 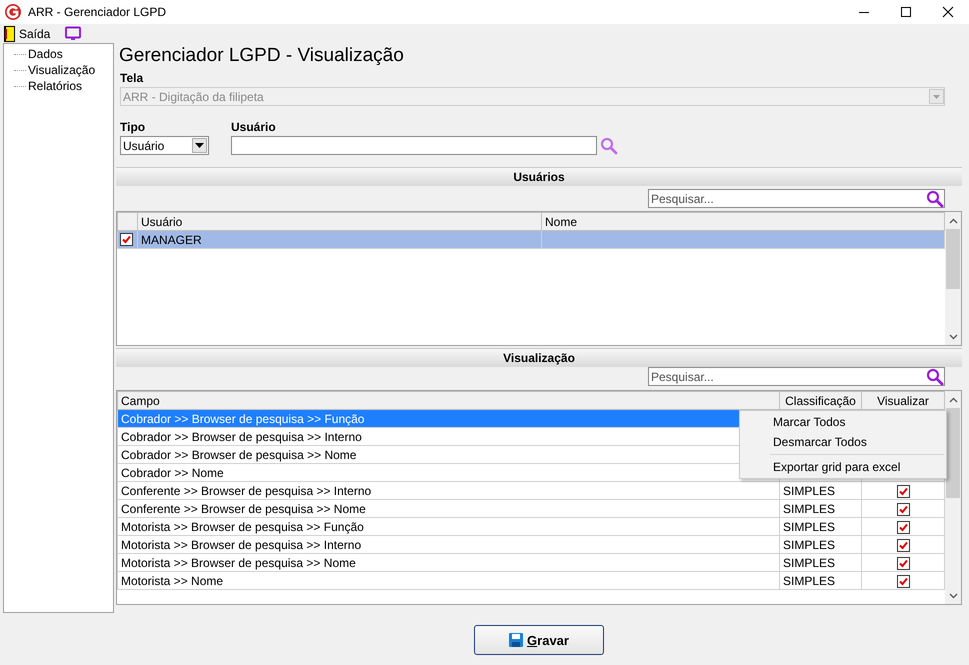 I want to click on tree-item: Dados, so click(x=45, y=54).